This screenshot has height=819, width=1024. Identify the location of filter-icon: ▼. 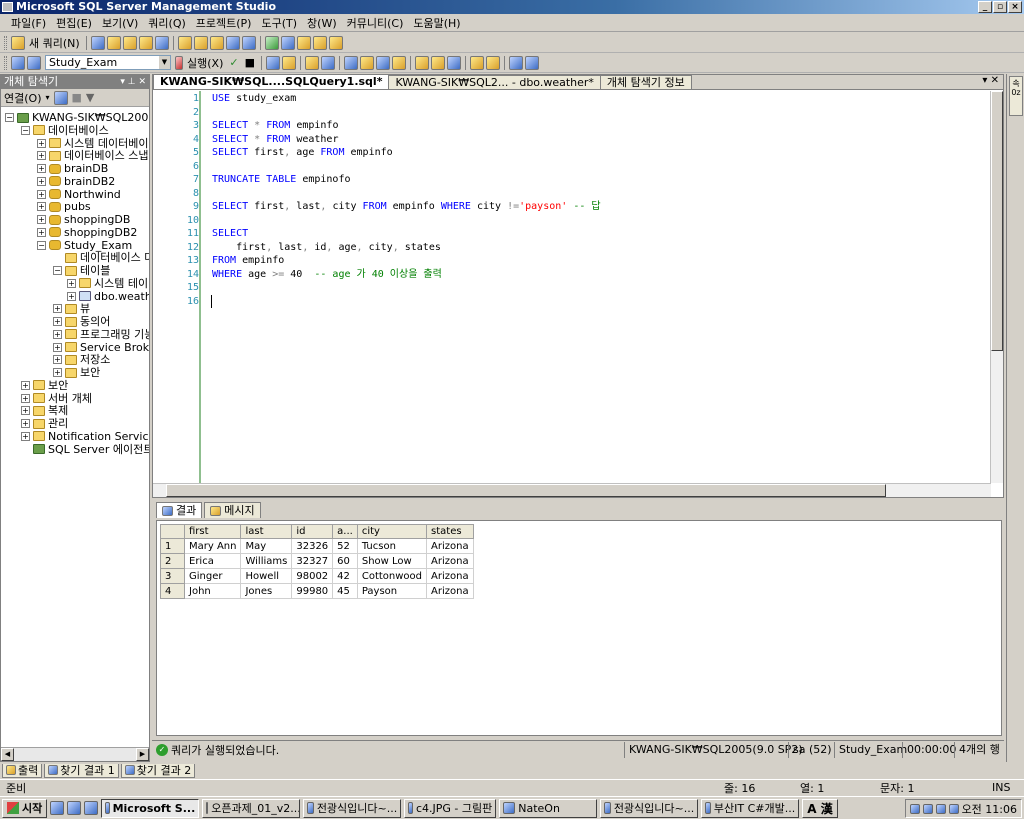
(90, 97).